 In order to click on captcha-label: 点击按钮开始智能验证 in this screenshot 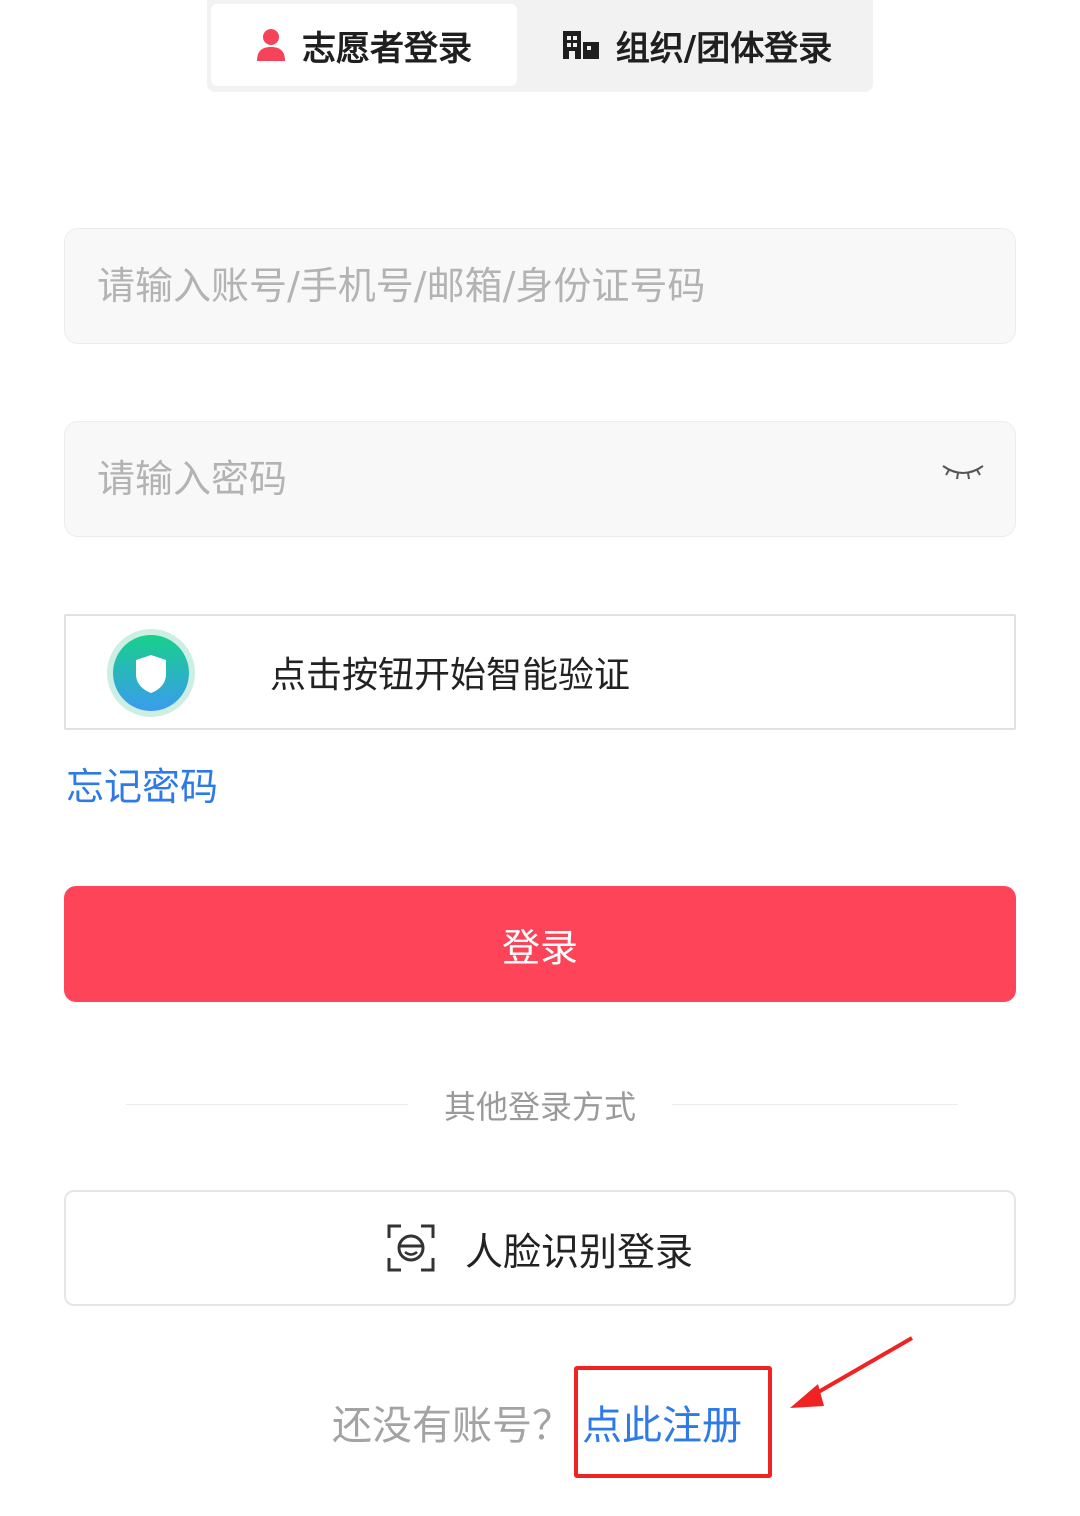, I will do `click(450, 675)`.